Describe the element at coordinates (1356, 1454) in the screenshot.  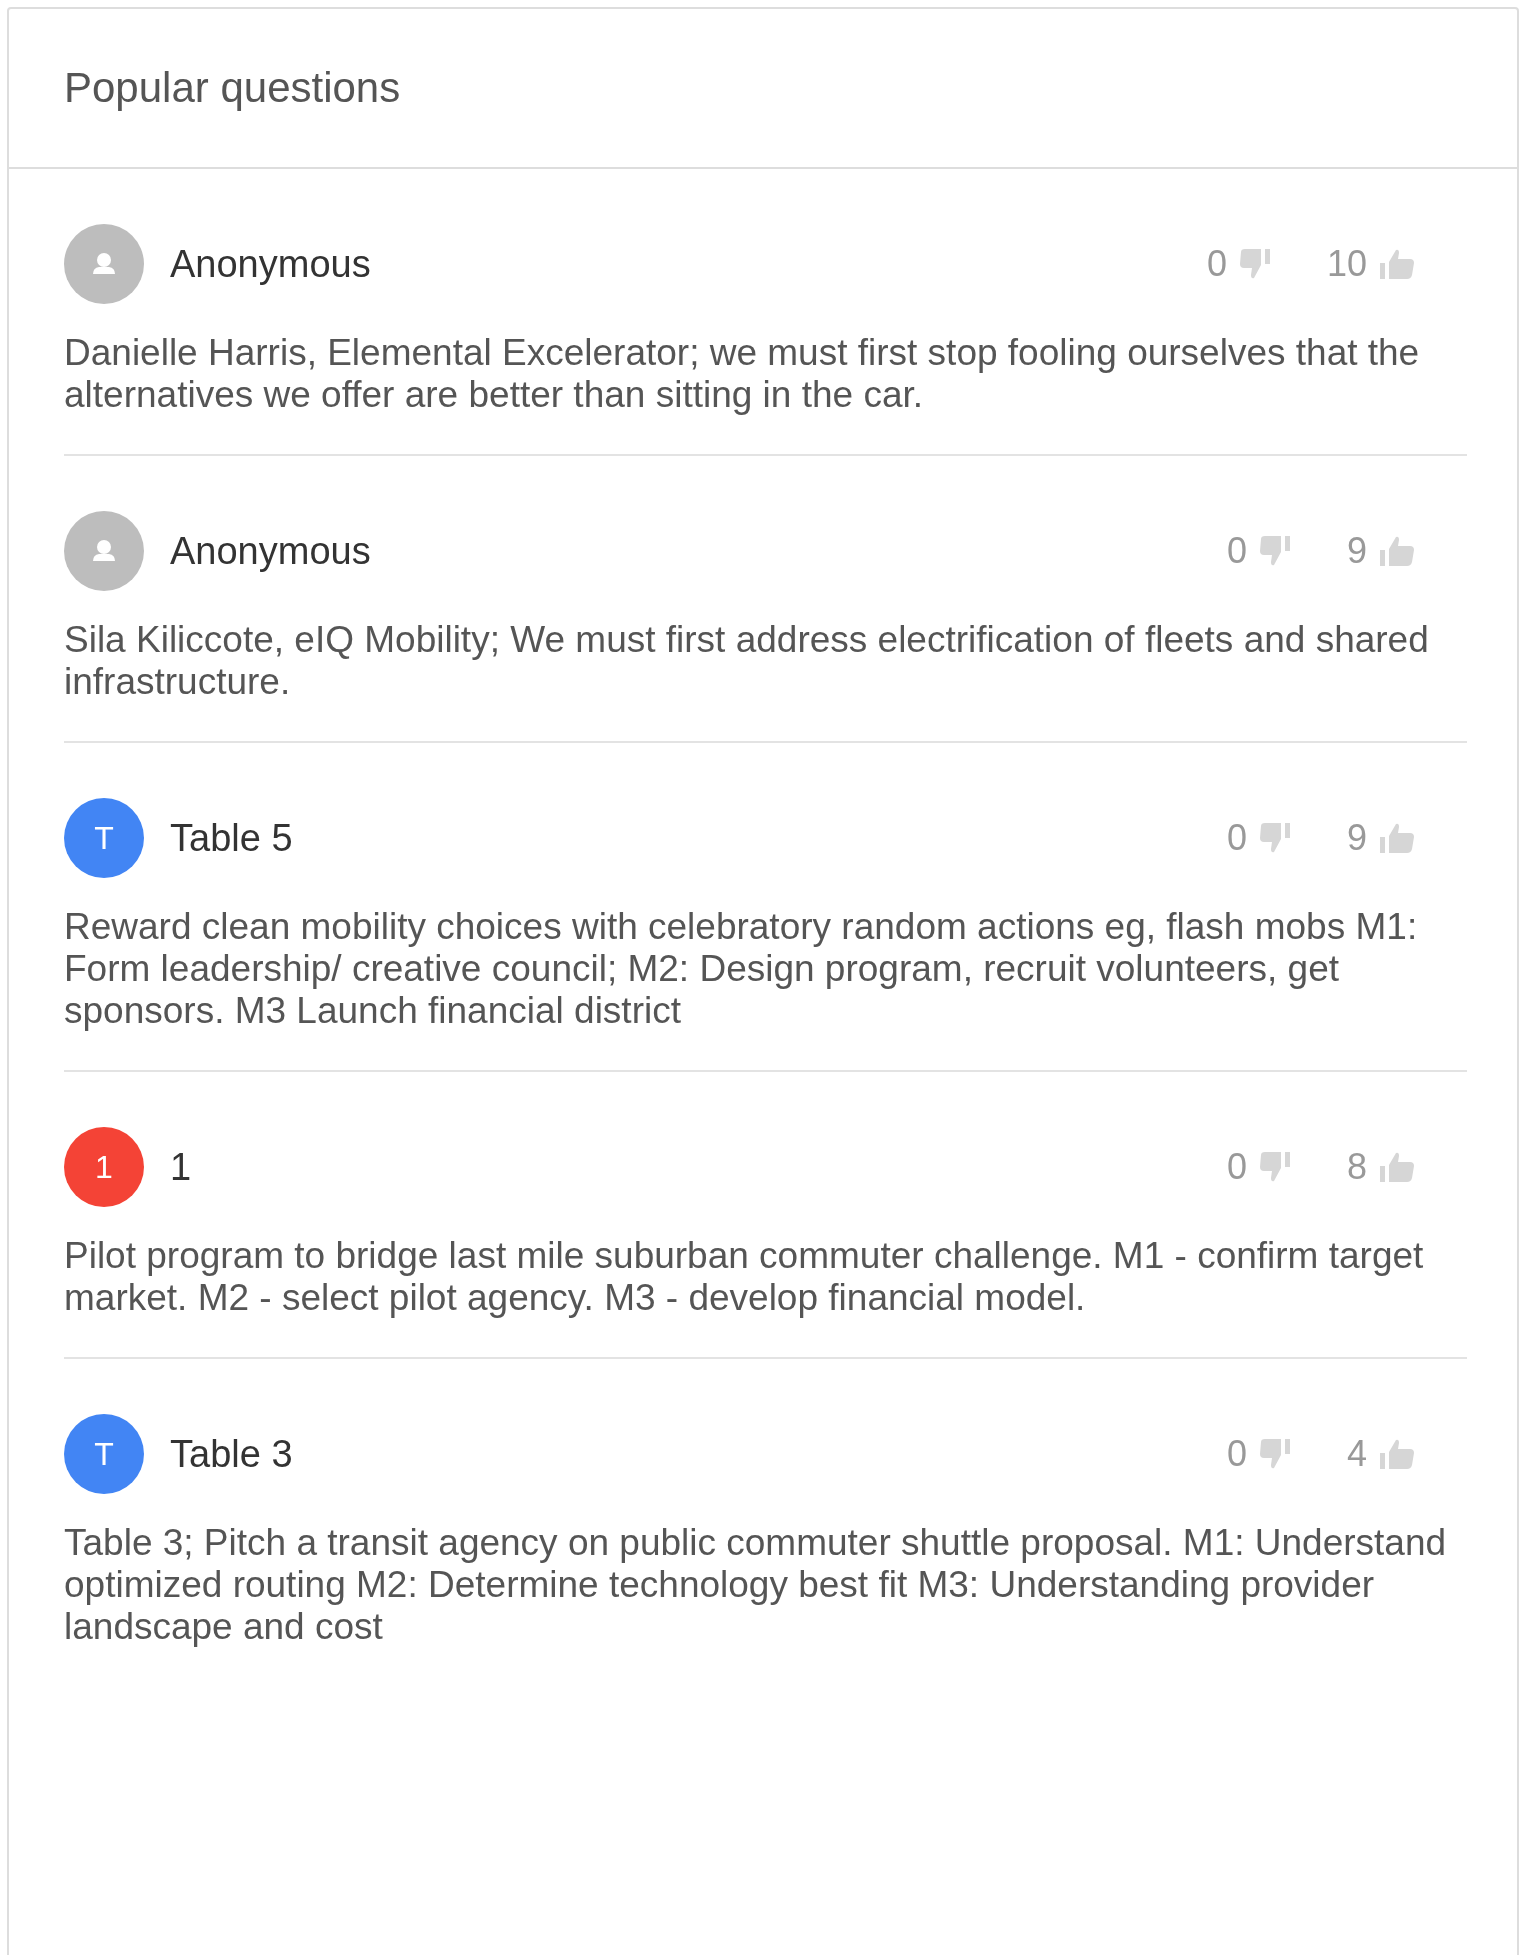
I see `upvote-count: 4` at that location.